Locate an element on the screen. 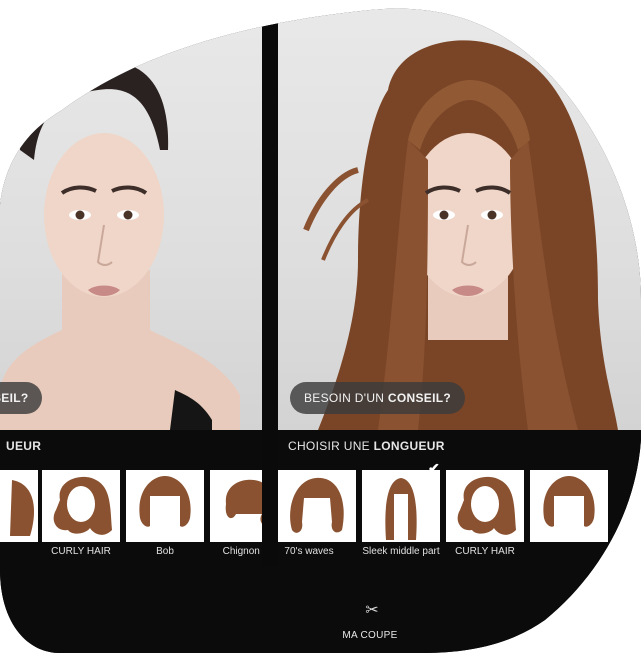 The width and height of the screenshot is (641, 653). chignon-hair-icon is located at coordinates (236, 506).